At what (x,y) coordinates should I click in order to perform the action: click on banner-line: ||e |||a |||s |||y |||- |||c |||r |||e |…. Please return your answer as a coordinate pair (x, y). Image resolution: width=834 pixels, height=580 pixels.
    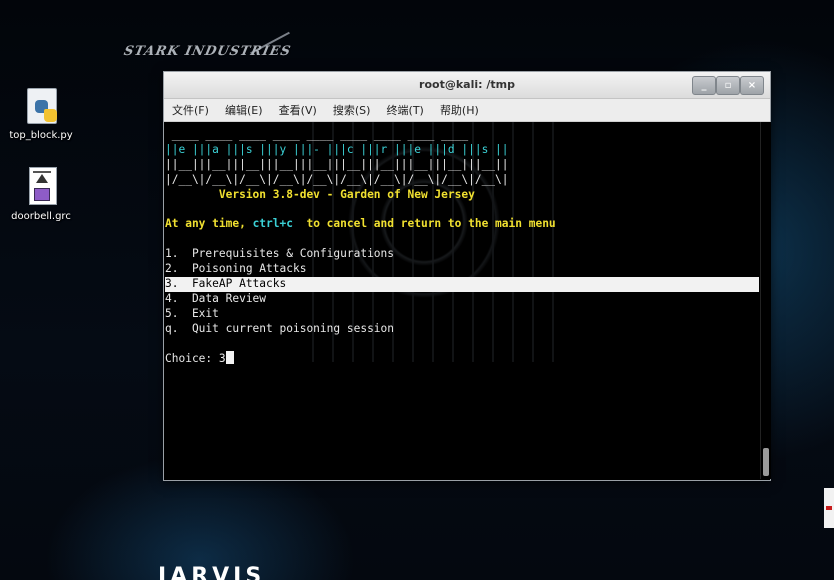
    Looking at the image, I should click on (337, 149).